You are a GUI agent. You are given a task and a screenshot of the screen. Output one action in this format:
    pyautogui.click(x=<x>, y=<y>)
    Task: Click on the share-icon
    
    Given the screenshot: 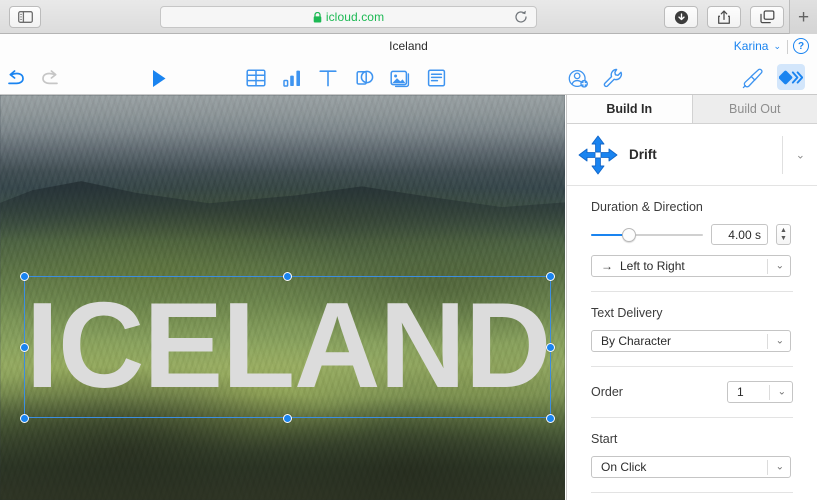 What is the action you would take?
    pyautogui.click(x=724, y=16)
    